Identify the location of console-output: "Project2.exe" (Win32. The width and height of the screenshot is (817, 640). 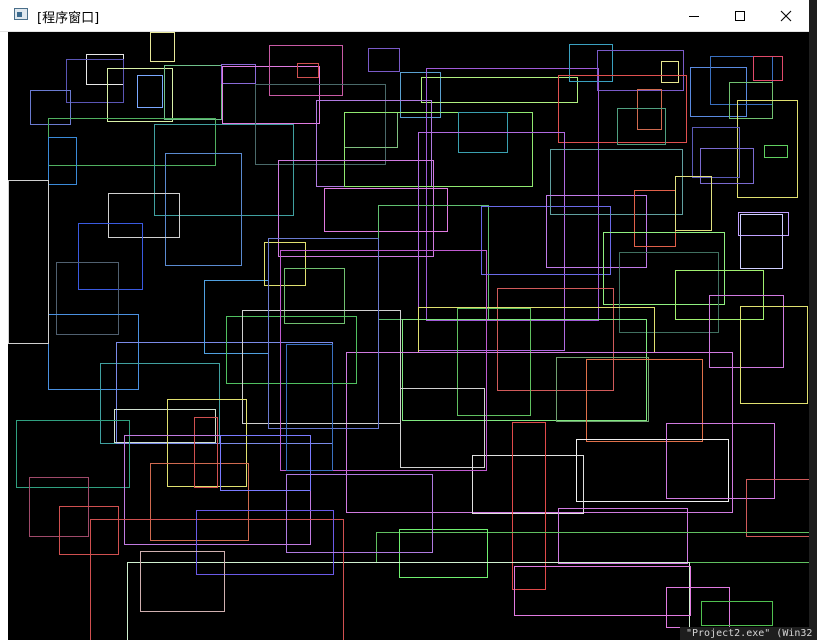
(748, 633).